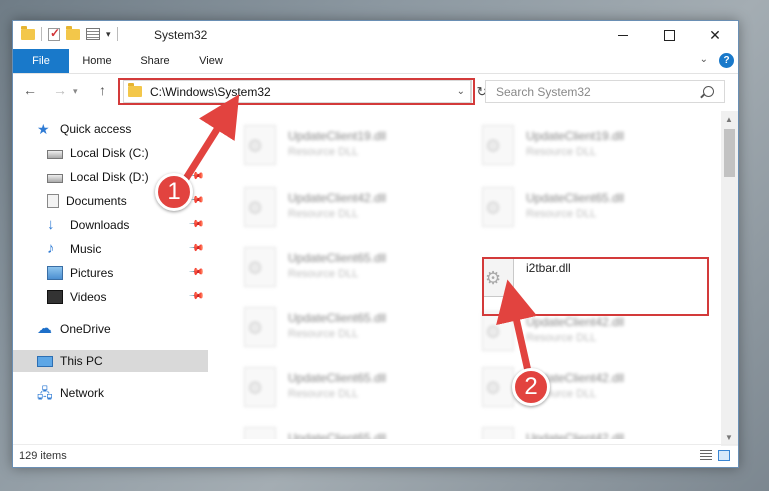 Image resolution: width=769 pixels, height=491 pixels. I want to click on sidebar-item-downloads: ↓ Downloads 📌, so click(110, 225).